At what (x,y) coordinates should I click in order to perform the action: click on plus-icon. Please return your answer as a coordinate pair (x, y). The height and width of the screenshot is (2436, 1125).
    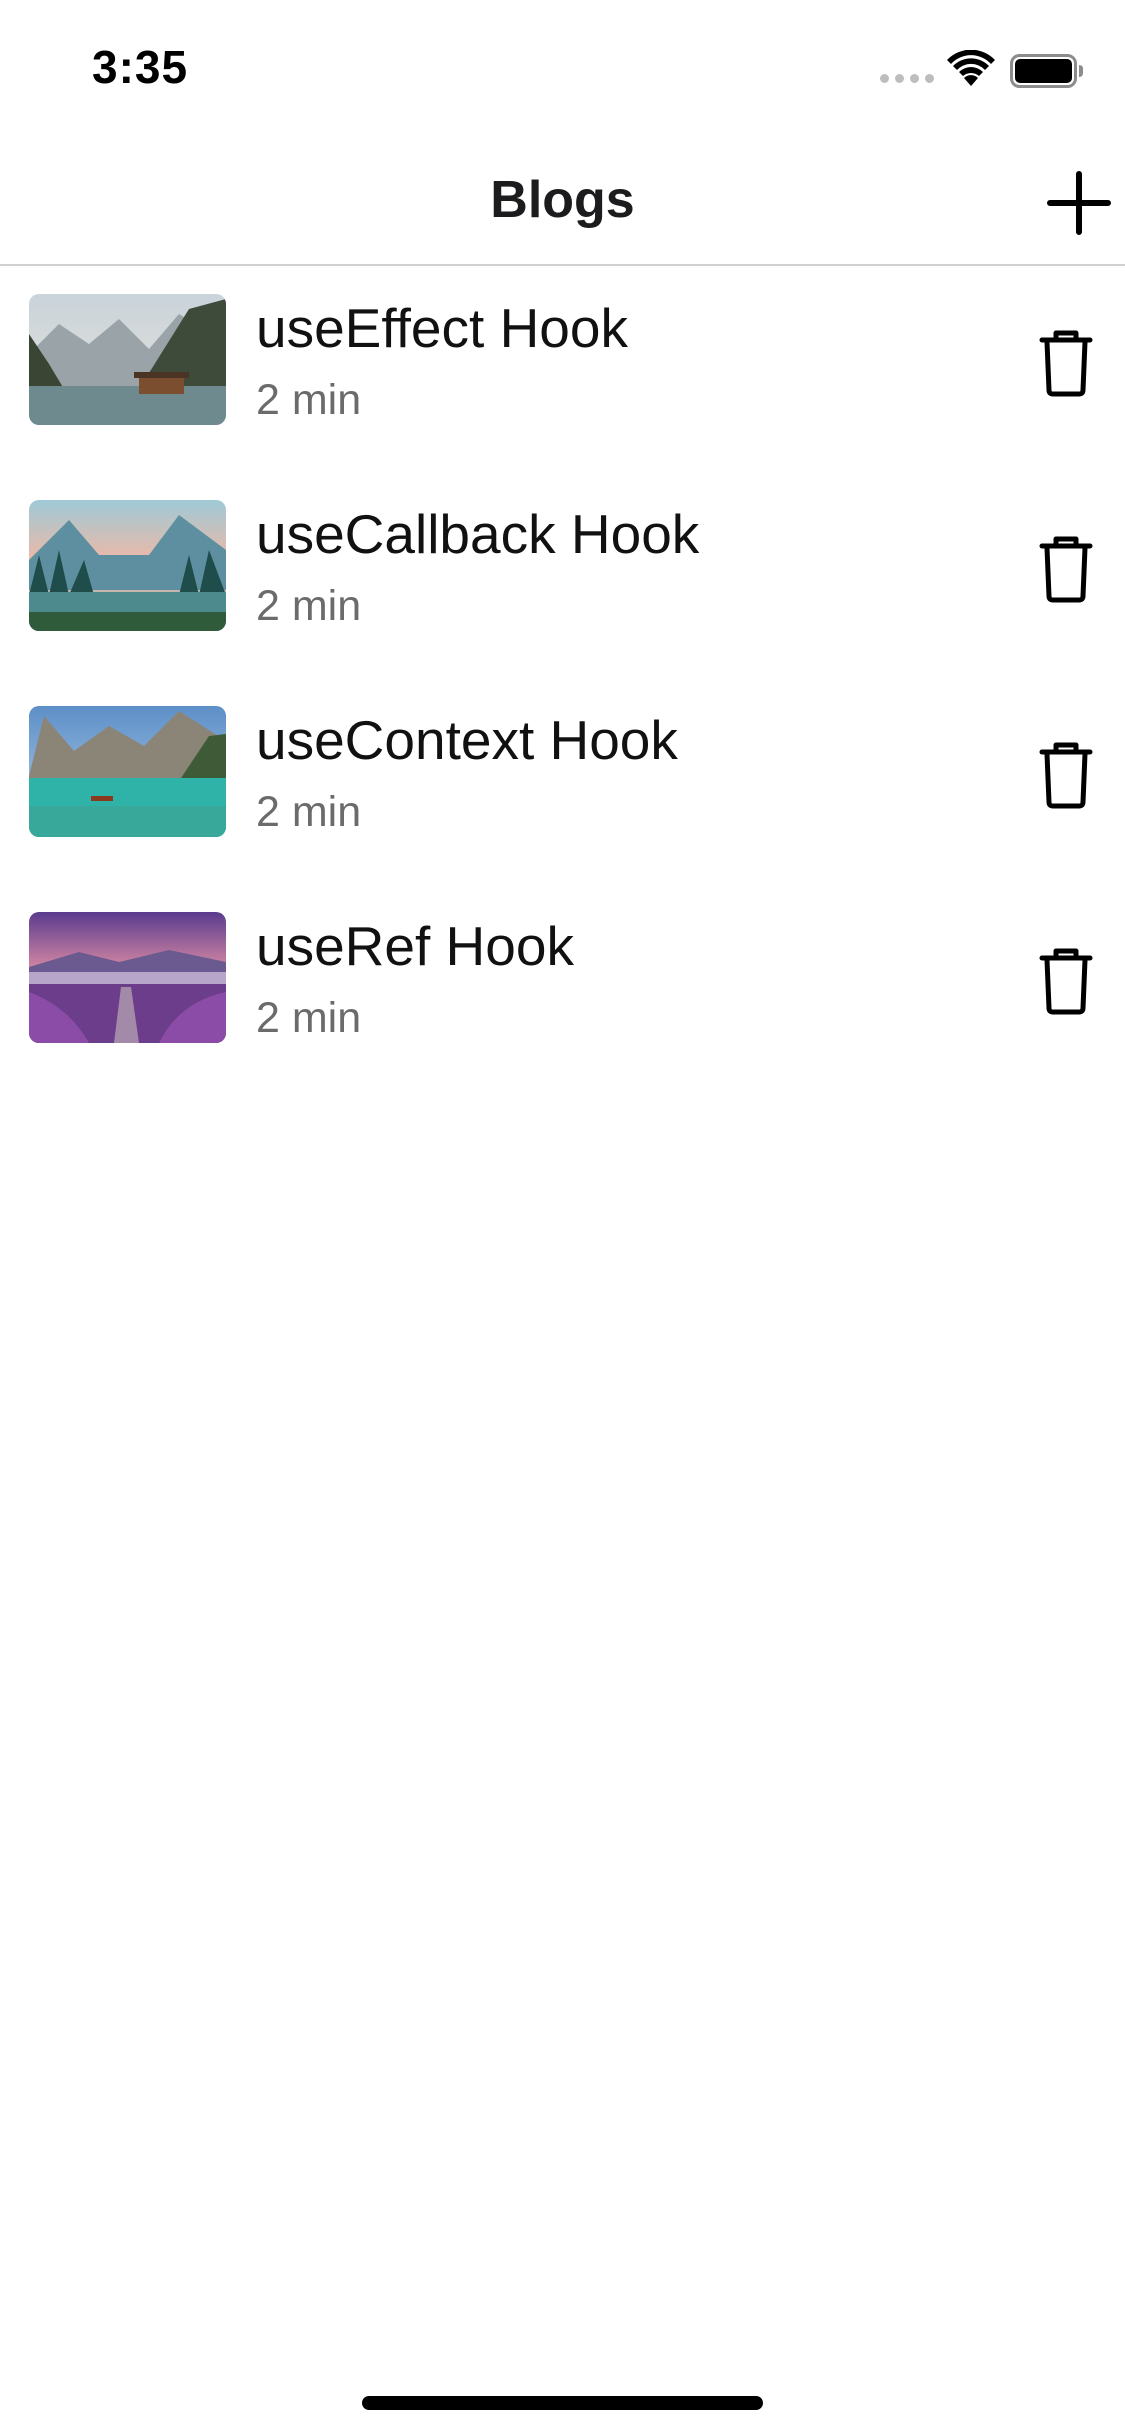
    Looking at the image, I should click on (1079, 203).